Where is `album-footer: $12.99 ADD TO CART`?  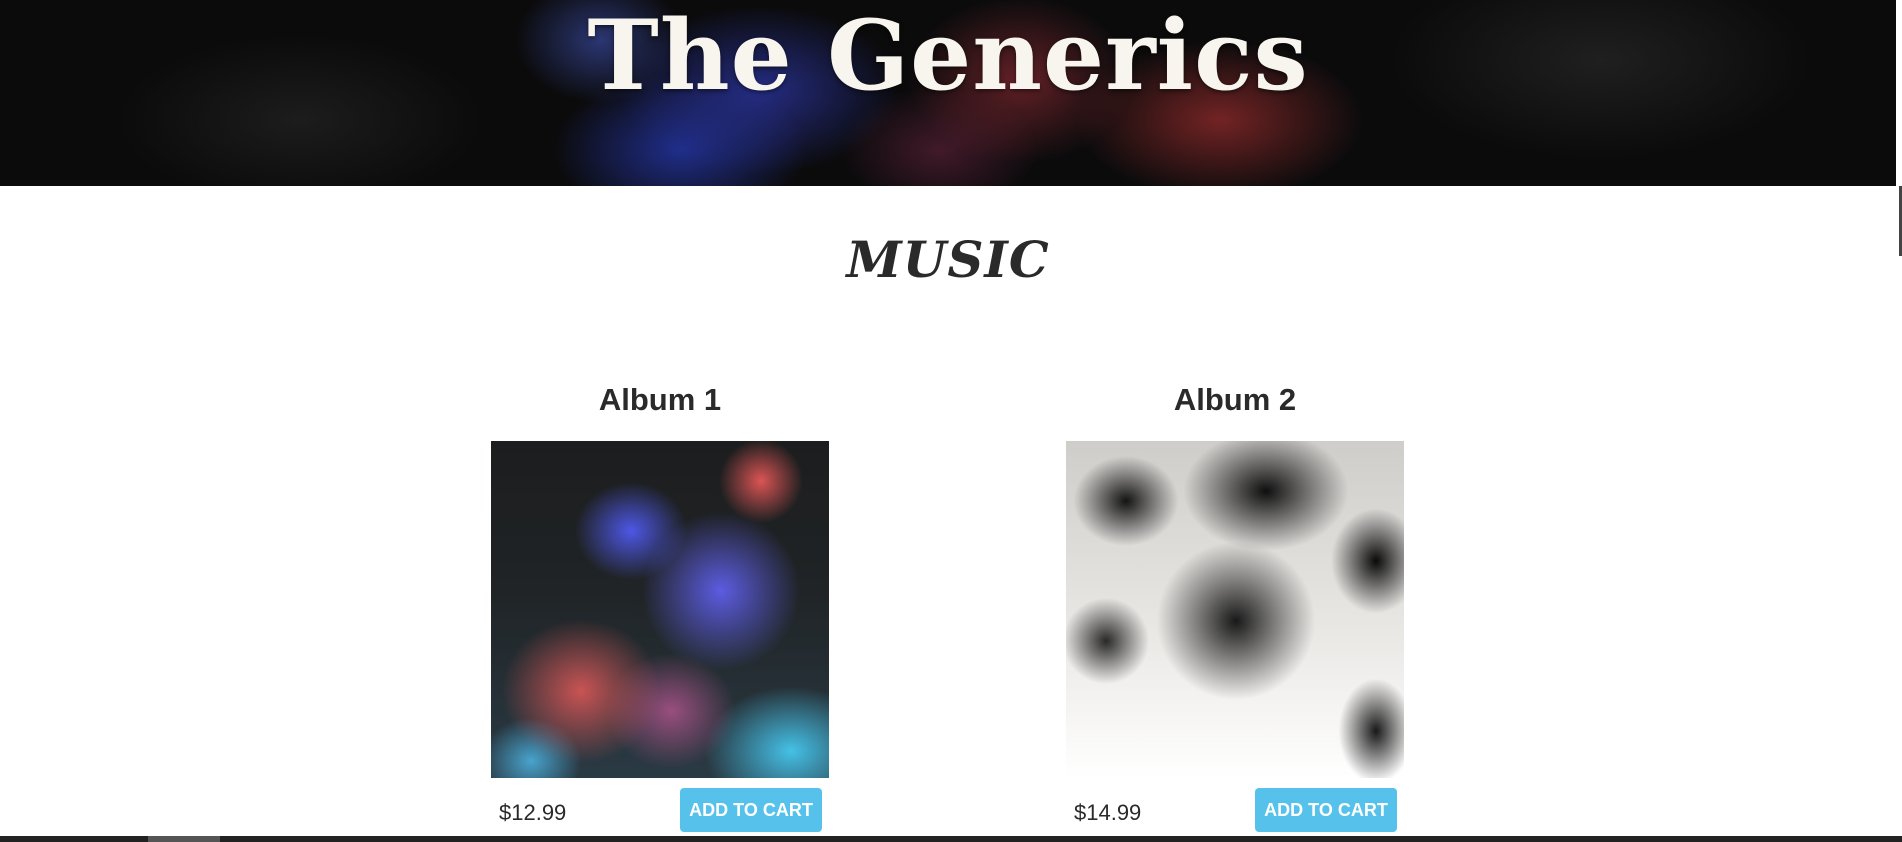 album-footer: $12.99 ADD TO CART is located at coordinates (660, 815).